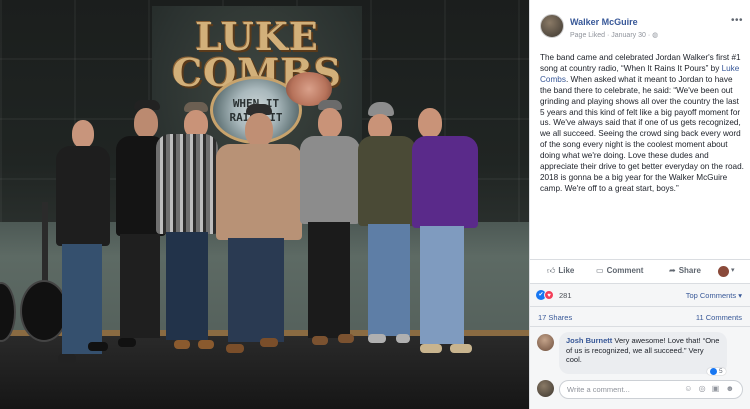  I want to click on shares-row: 17 Shares 11 Comments, so click(640, 316).